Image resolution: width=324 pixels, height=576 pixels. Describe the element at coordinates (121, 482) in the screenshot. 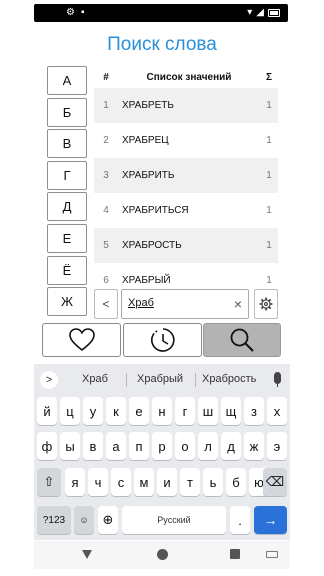

I see `key: с` at that location.